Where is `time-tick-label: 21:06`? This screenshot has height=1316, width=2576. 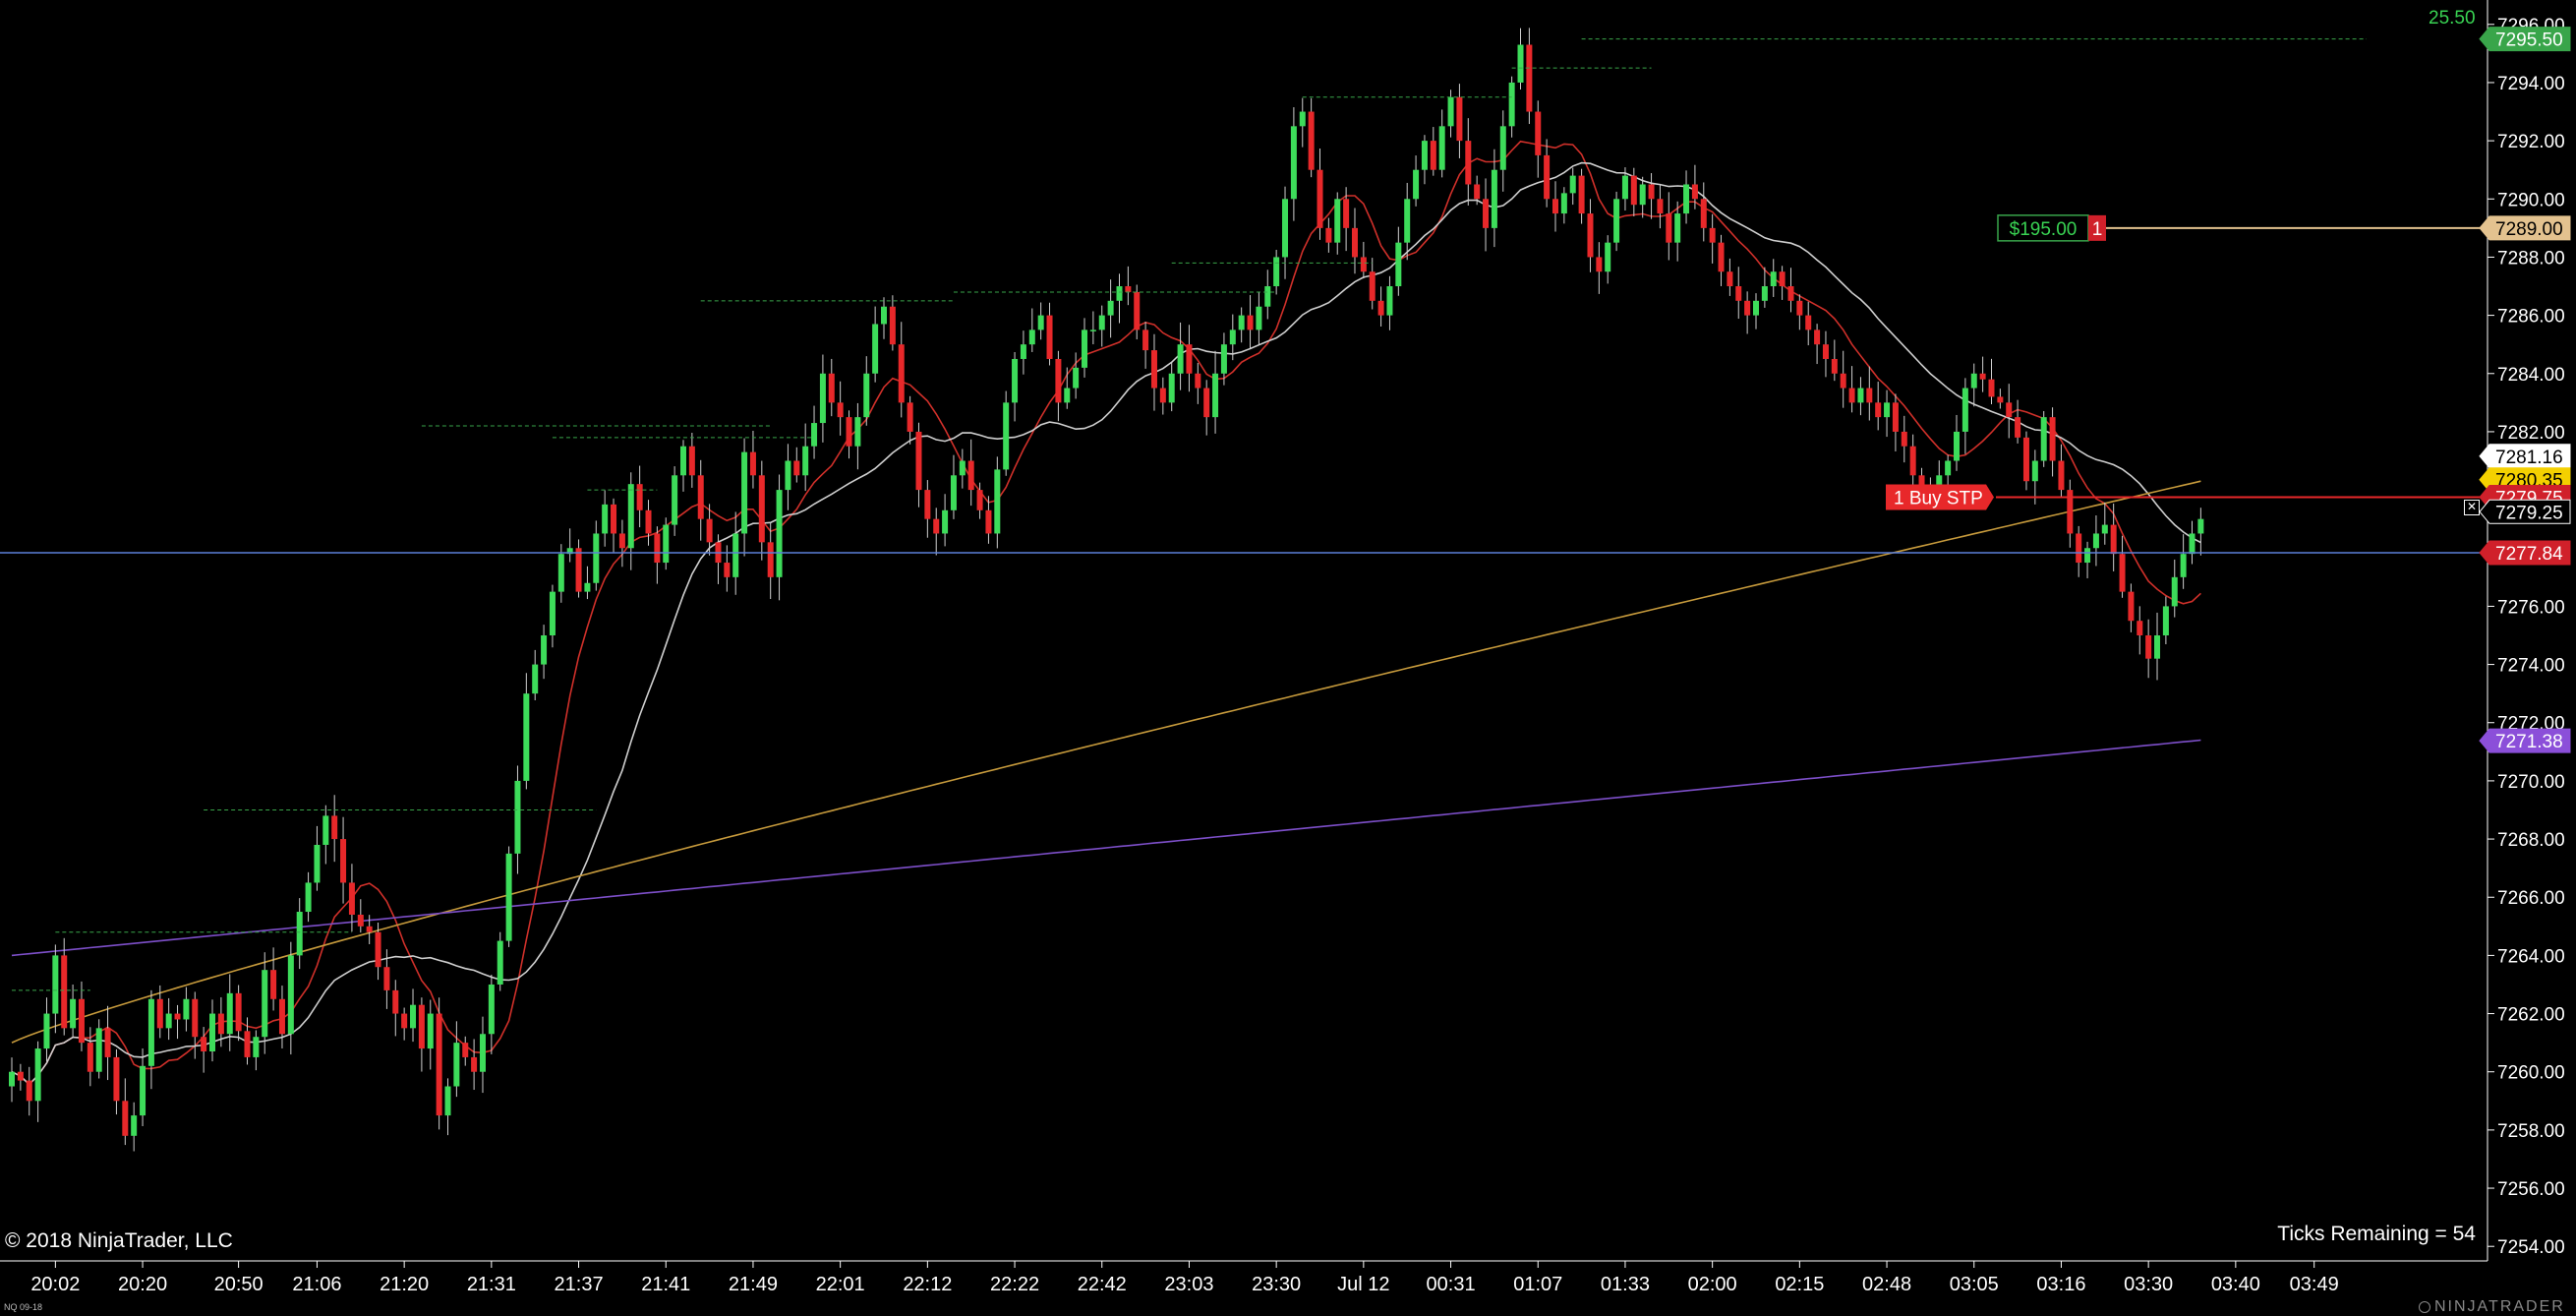
time-tick-label: 21:06 is located at coordinates (316, 1284).